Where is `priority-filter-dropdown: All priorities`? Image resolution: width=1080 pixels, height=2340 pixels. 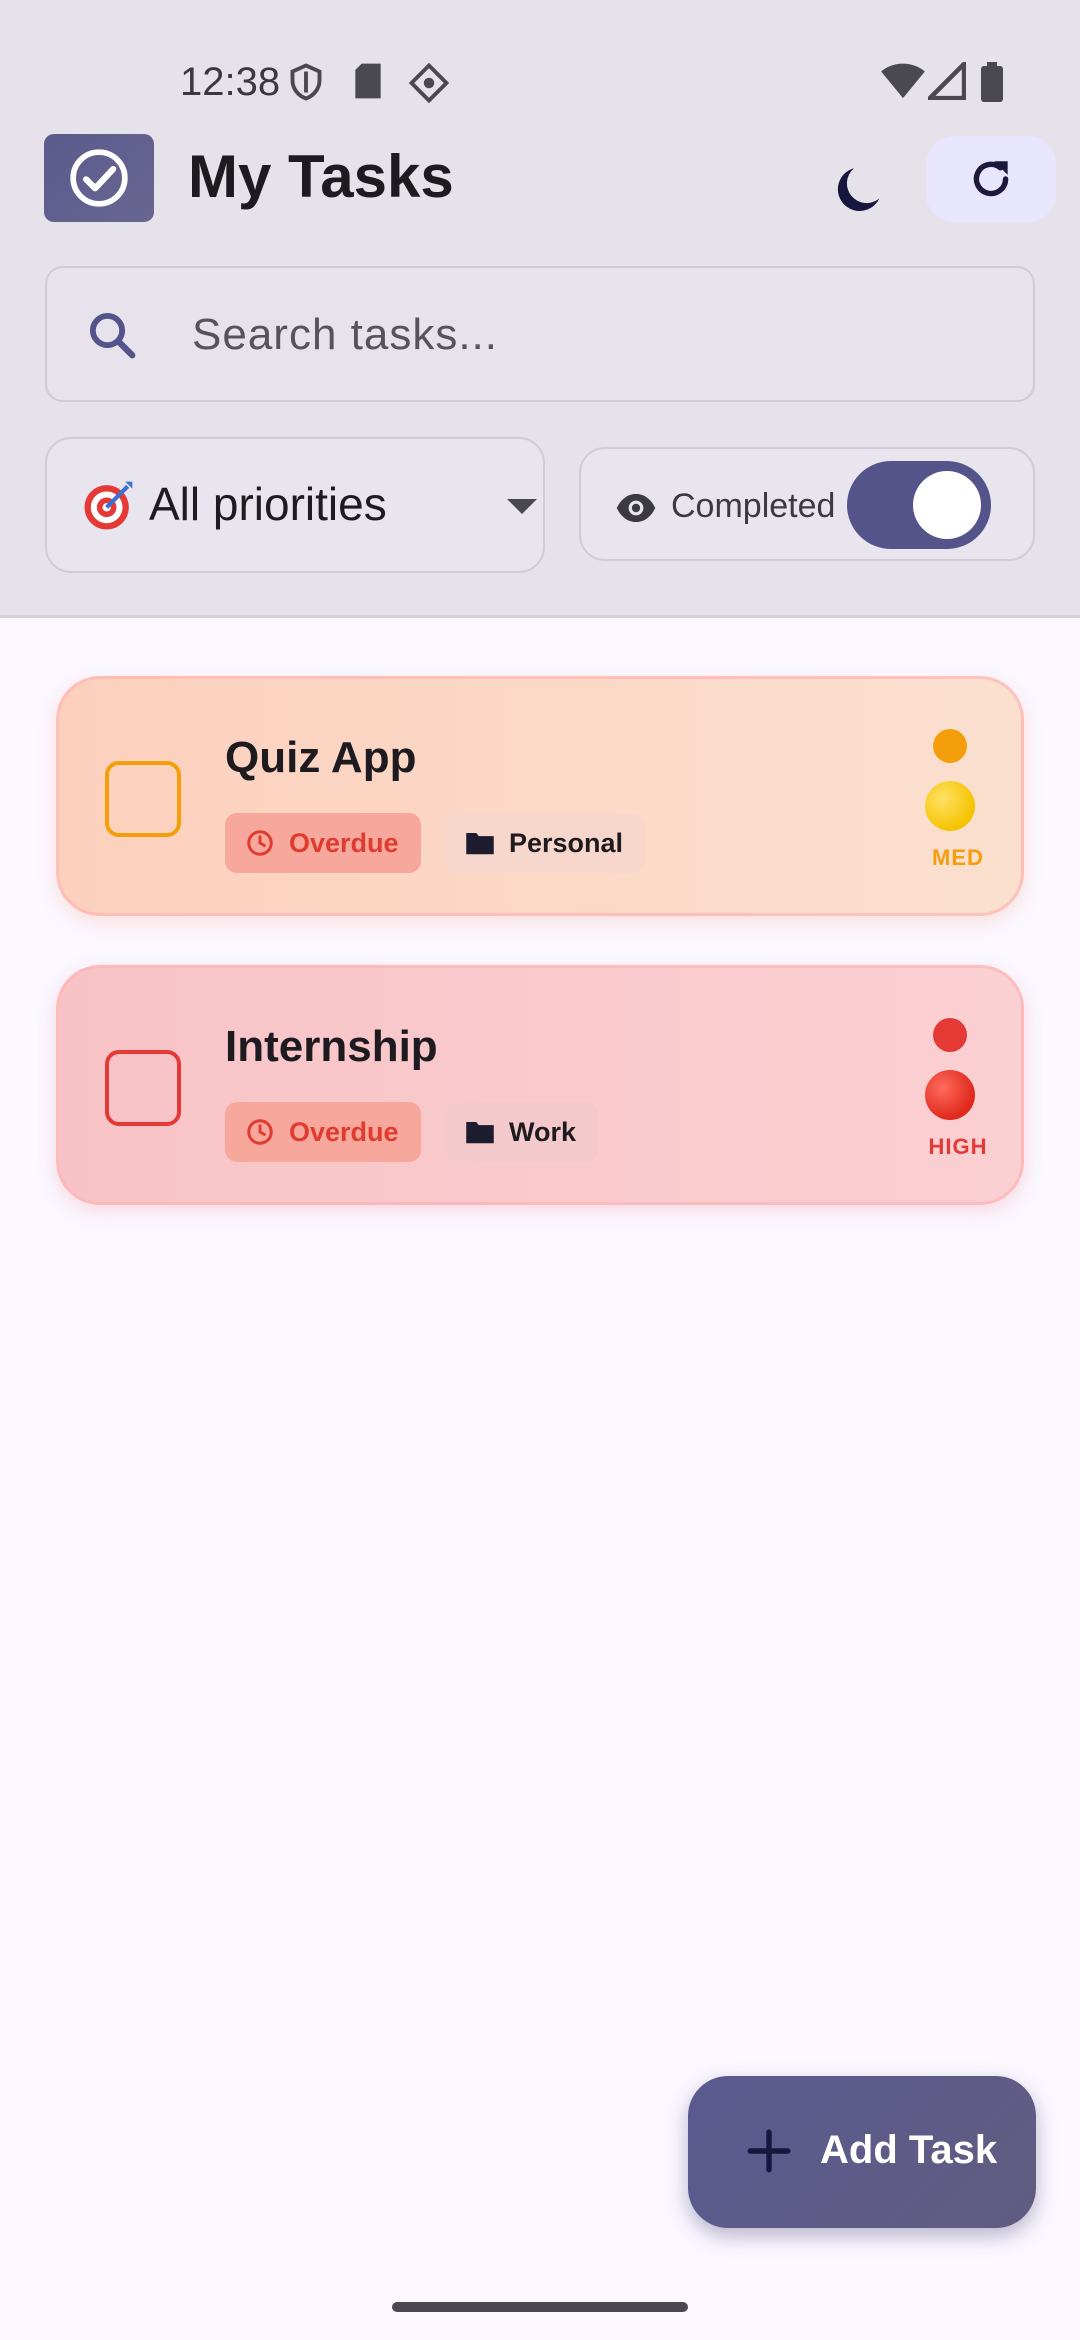 priority-filter-dropdown: All priorities is located at coordinates (295, 505).